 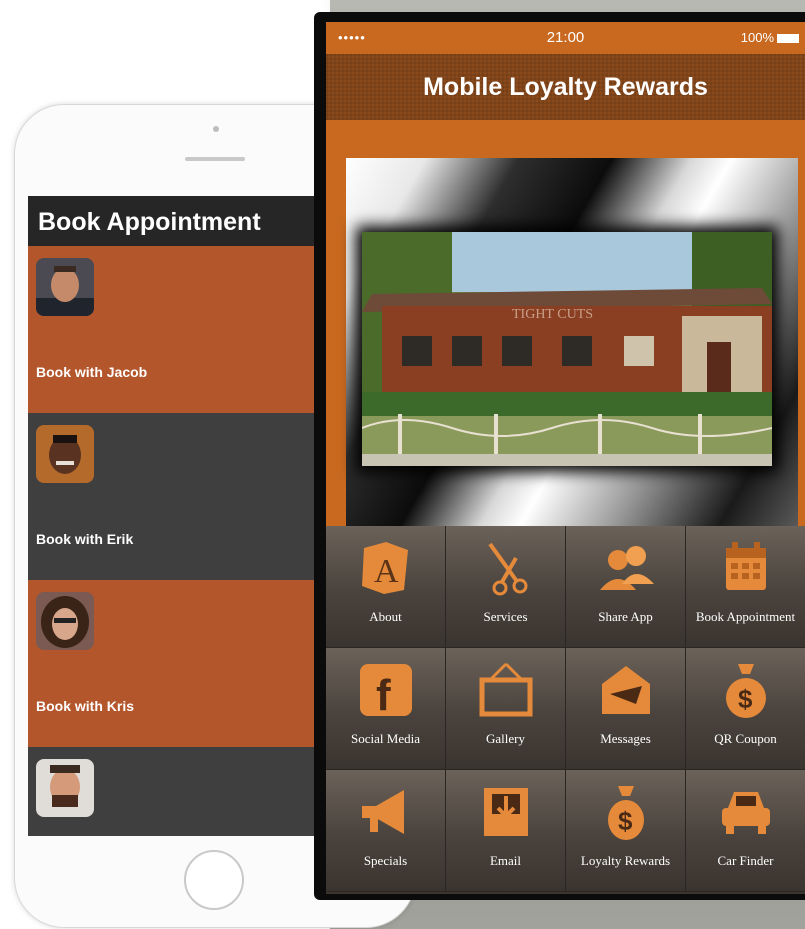 I want to click on about-icon: A, so click(x=385, y=568).